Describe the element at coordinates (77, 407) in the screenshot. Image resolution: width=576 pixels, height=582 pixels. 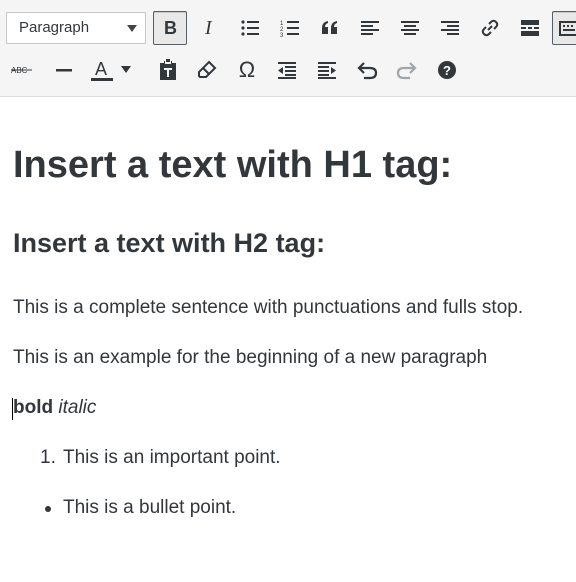
I see `italic-text: italic` at that location.